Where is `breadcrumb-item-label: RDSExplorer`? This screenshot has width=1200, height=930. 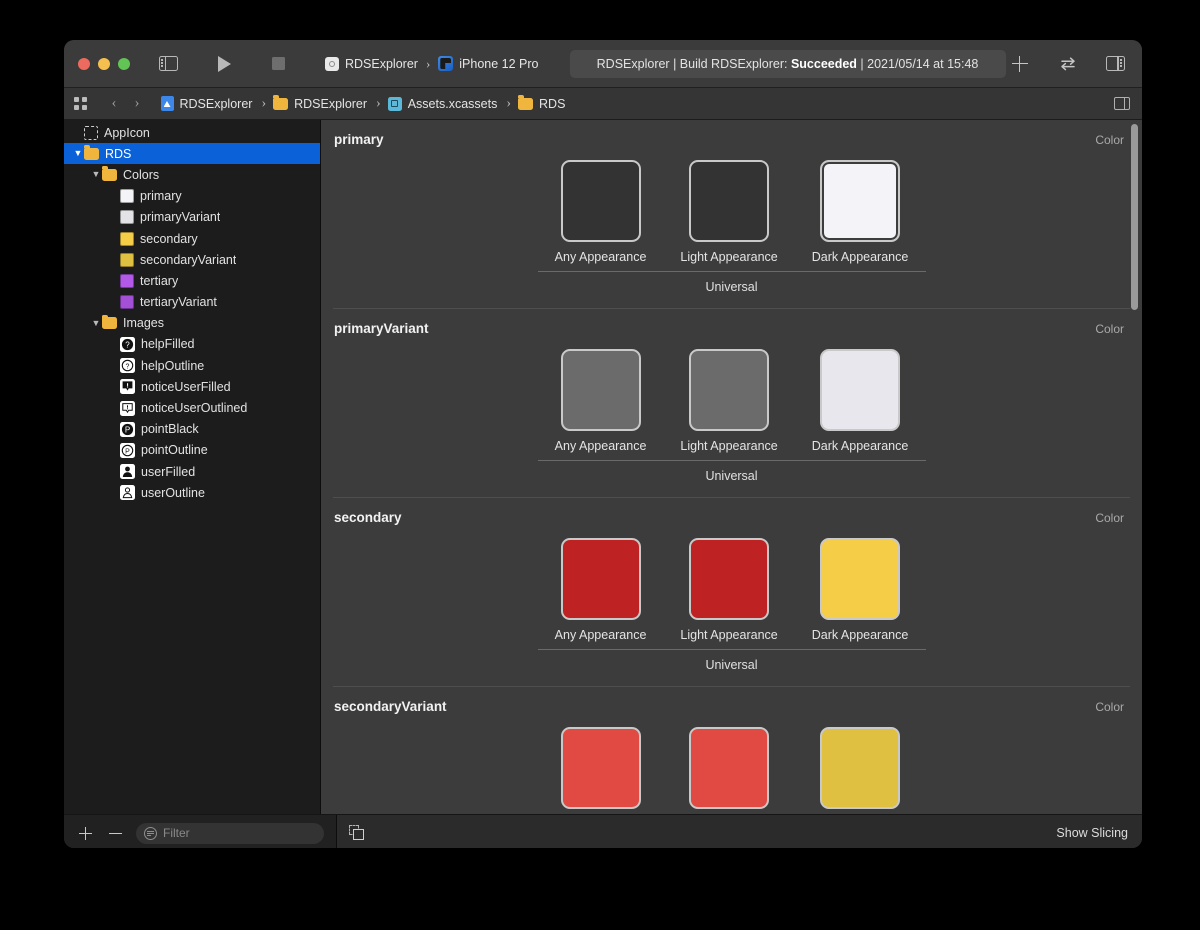
breadcrumb-item-label: RDSExplorer is located at coordinates (331, 103).